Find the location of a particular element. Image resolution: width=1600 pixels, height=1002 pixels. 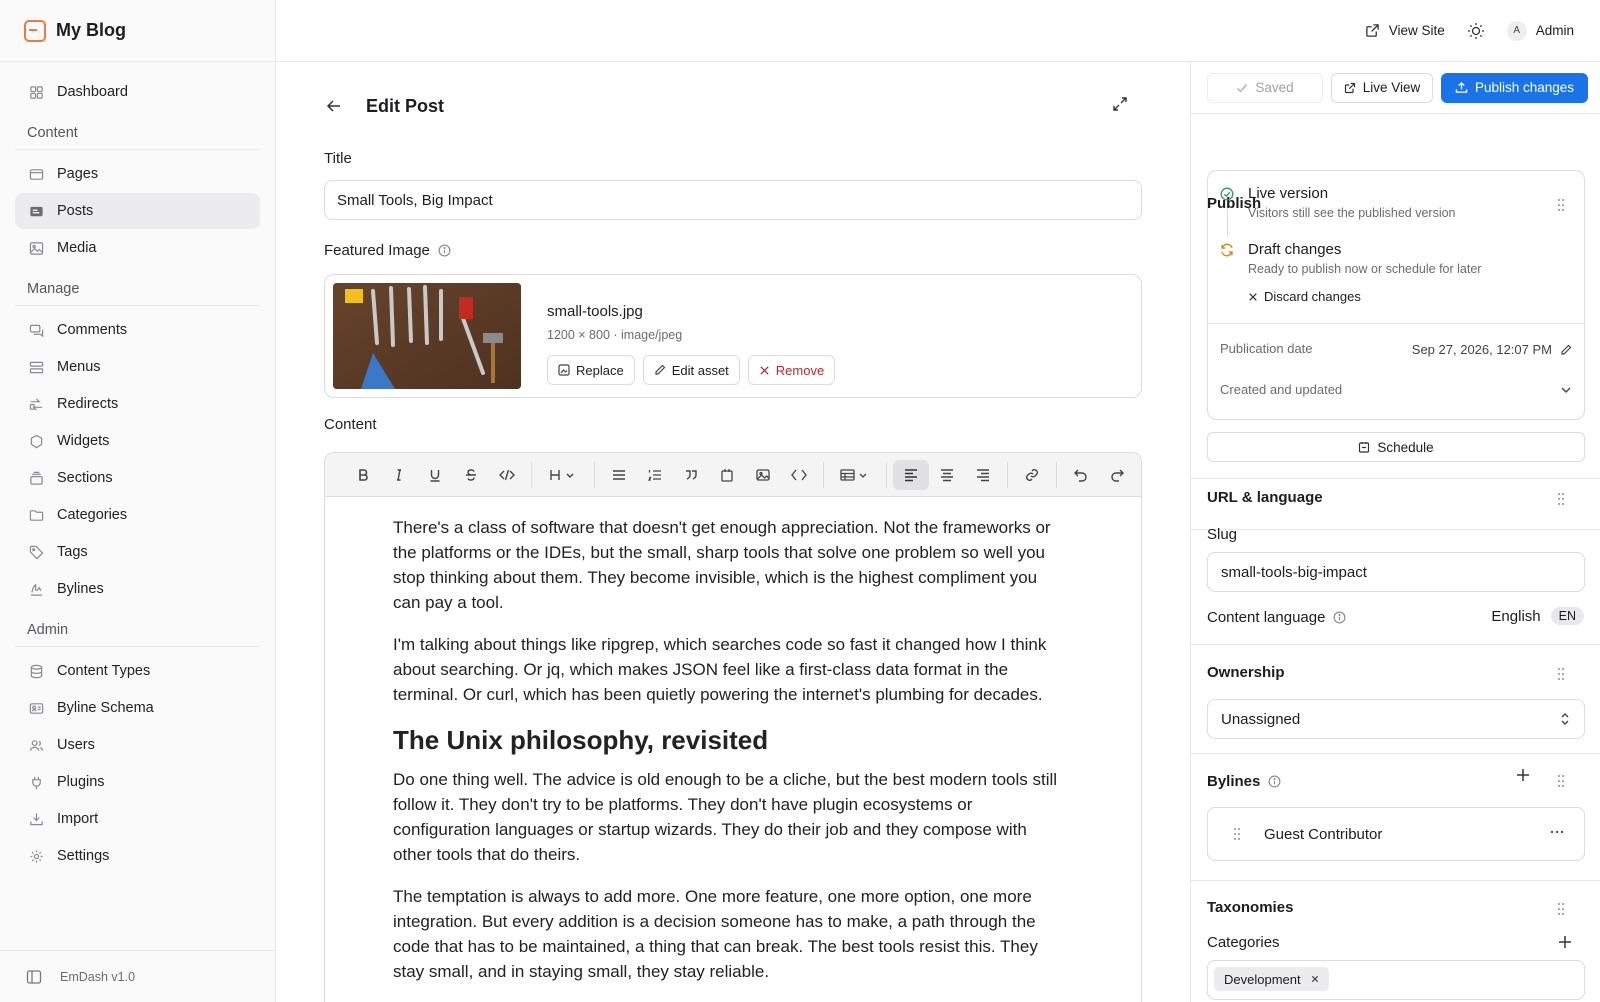

categories-field: Development is located at coordinates (1396, 980).